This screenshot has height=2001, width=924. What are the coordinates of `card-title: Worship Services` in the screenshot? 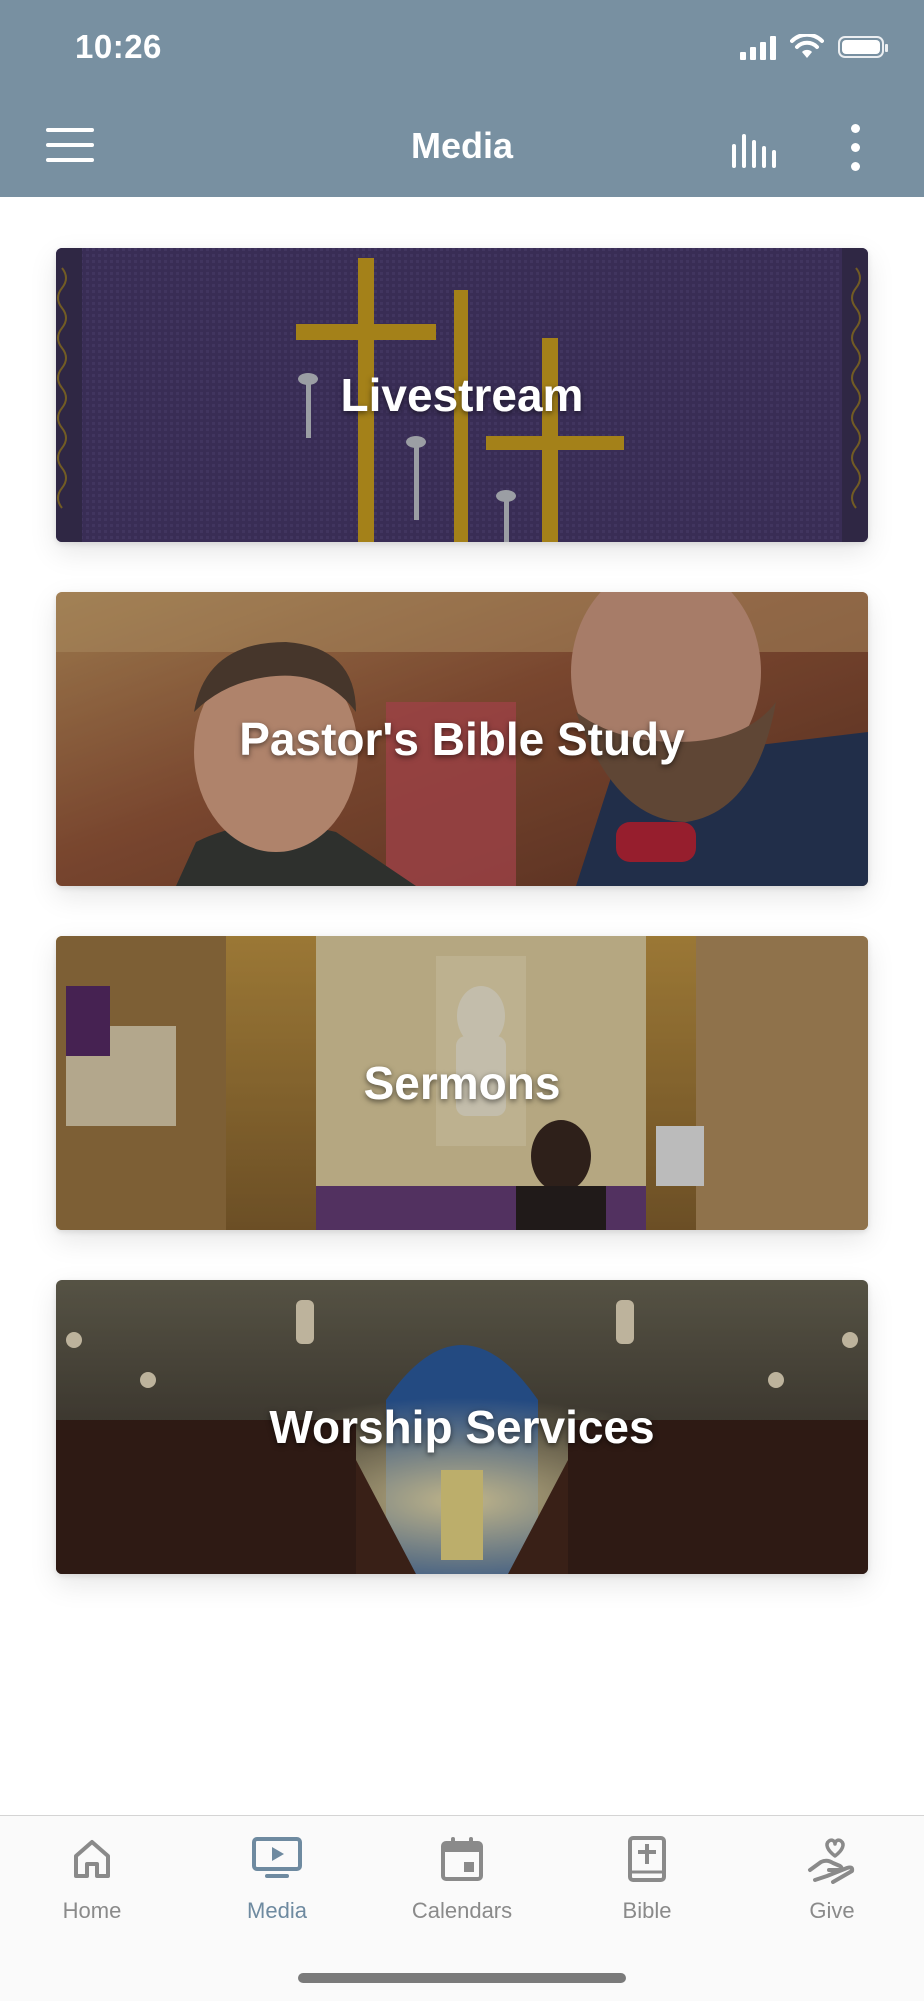 It's located at (462, 1427).